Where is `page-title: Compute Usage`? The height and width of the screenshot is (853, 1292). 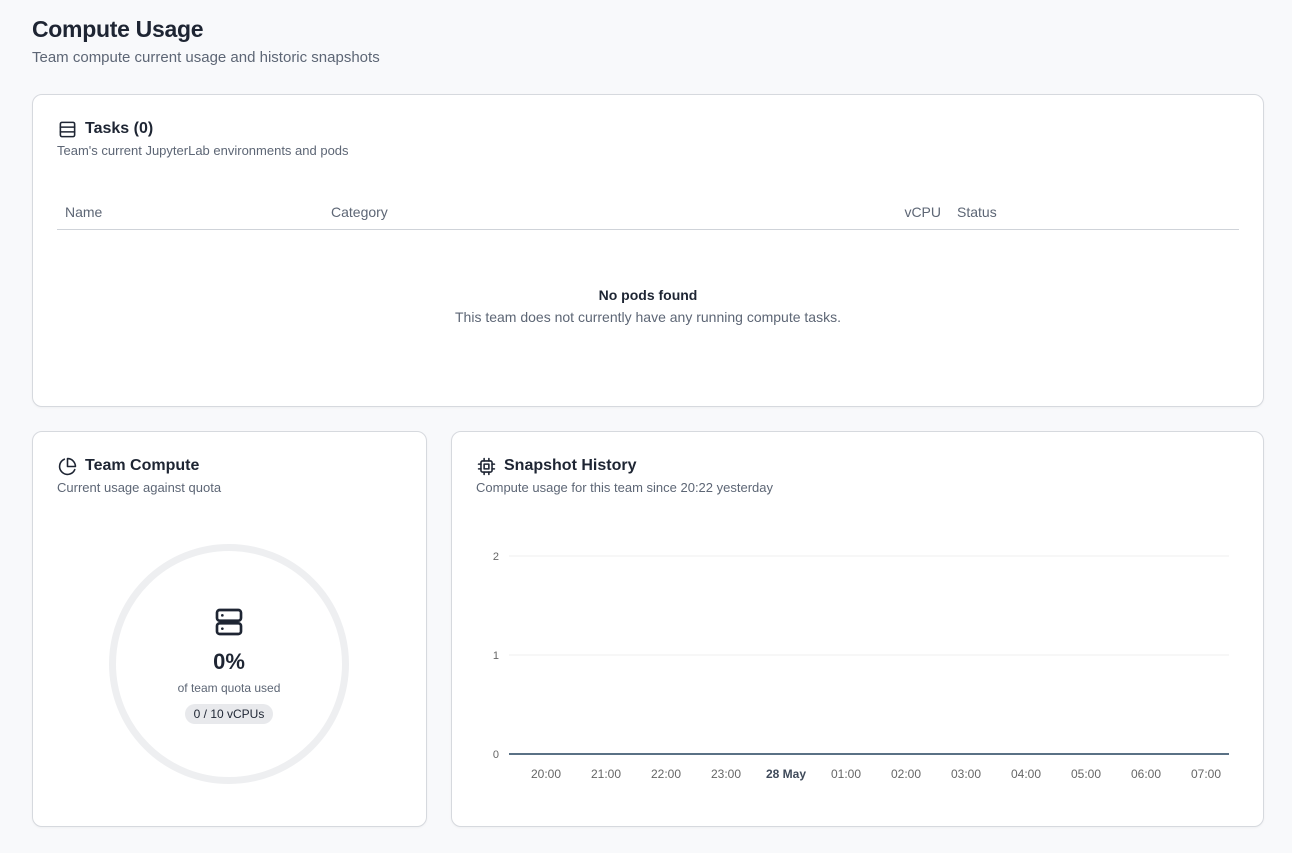 page-title: Compute Usage is located at coordinates (118, 29).